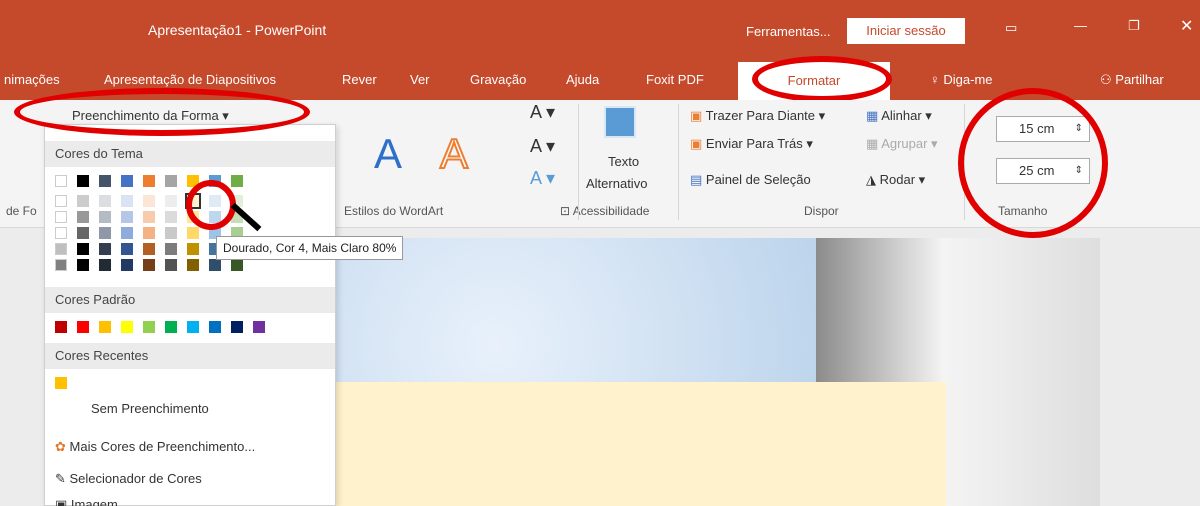 This screenshot has height=506, width=1200. What do you see at coordinates (1134, 26) in the screenshot?
I see `maximize-icon: ❐` at bounding box center [1134, 26].